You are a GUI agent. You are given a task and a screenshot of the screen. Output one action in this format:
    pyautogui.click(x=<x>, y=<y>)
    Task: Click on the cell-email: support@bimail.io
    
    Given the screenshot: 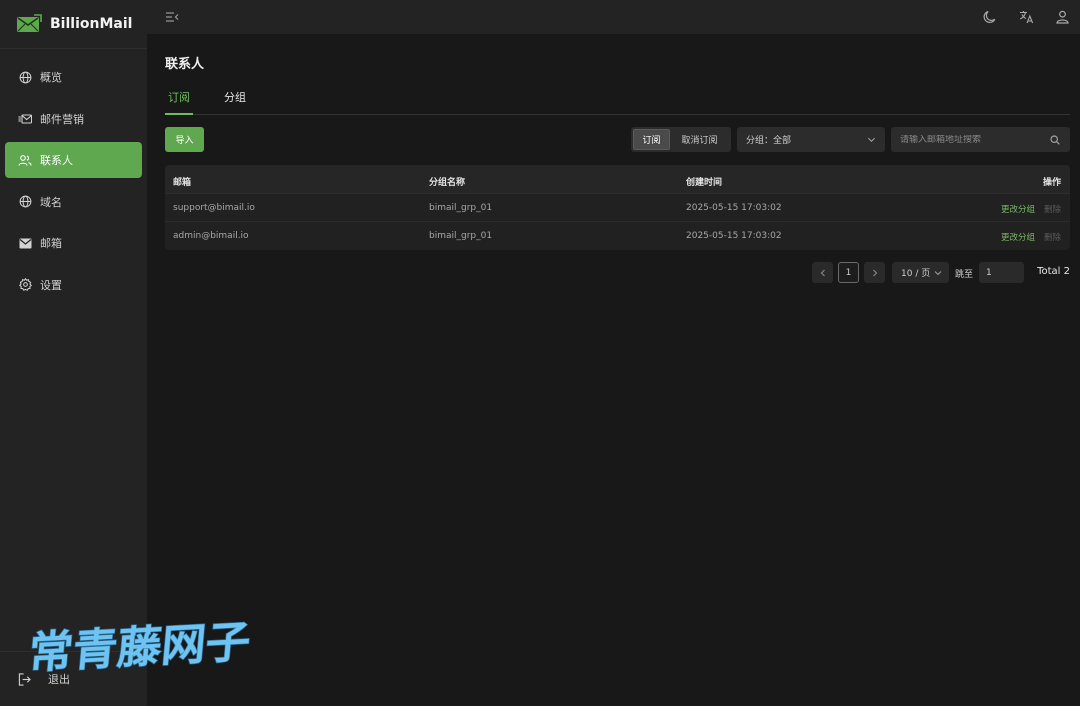 What is the action you would take?
    pyautogui.click(x=214, y=208)
    